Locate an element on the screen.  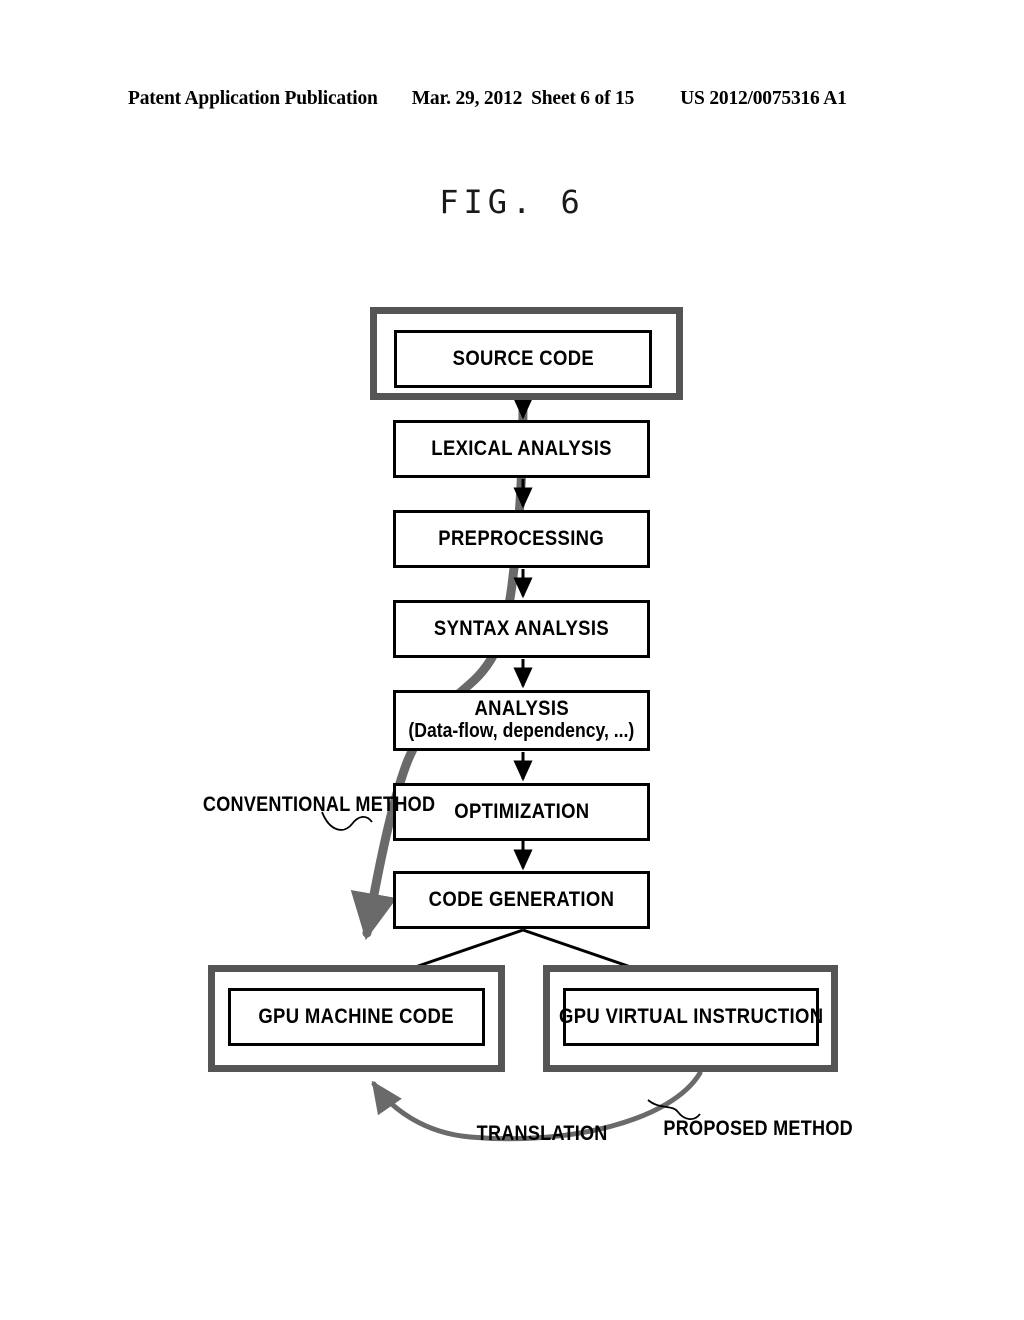
gpu-virtual-instruction-label: GPU VIRTUAL INSTRUCTION is located at coordinates (691, 1016).